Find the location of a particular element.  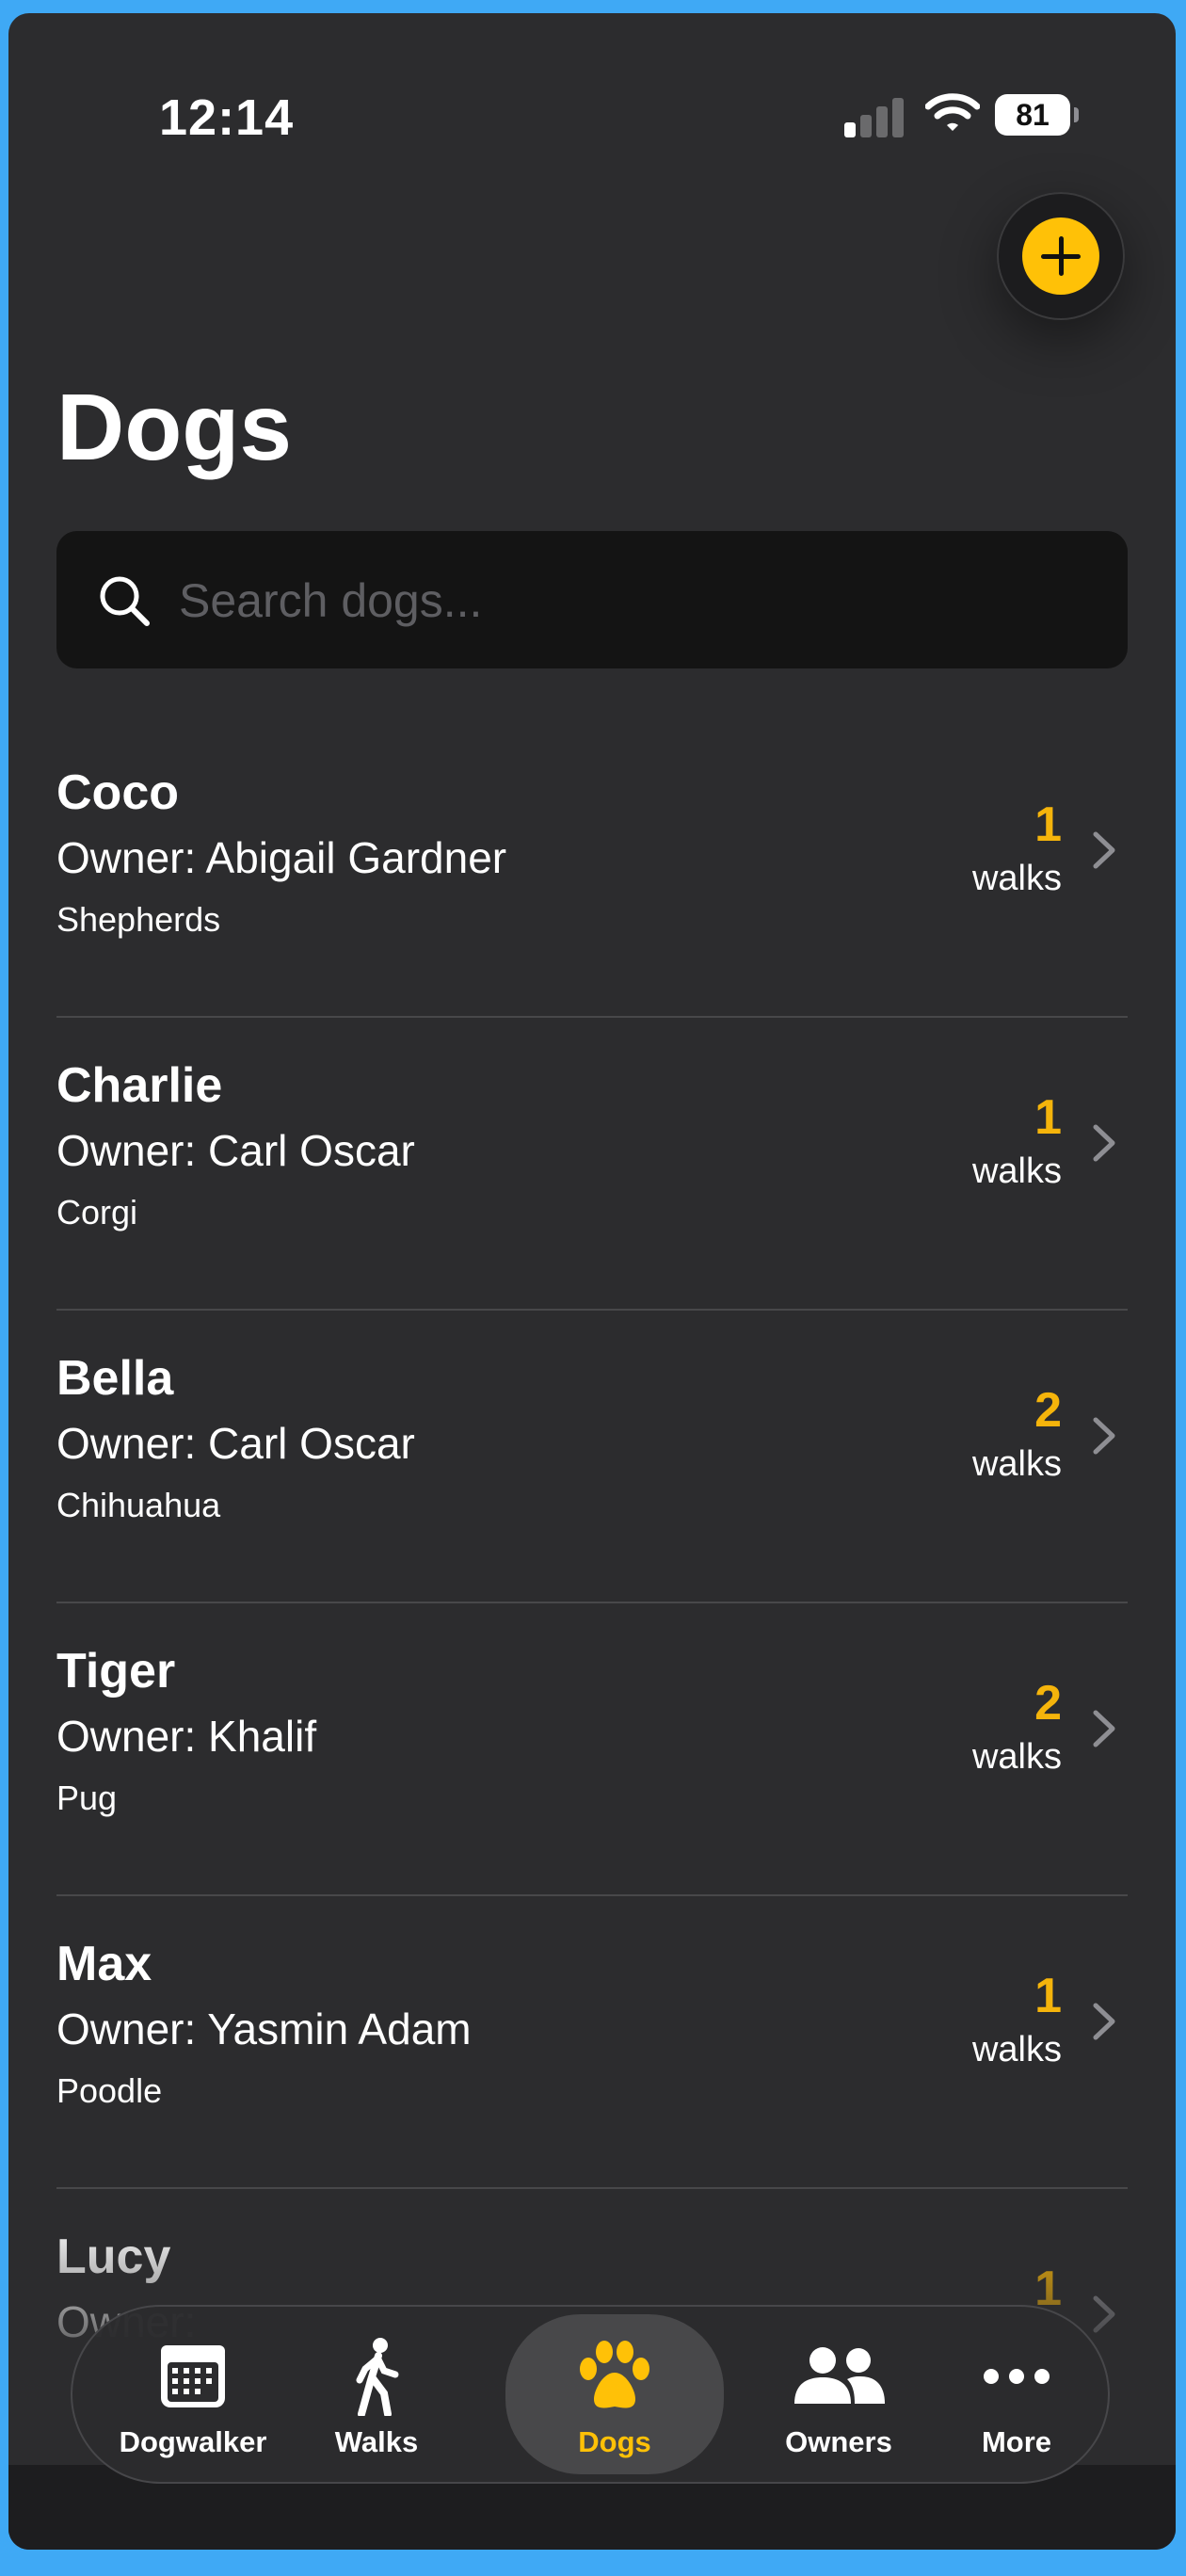

search-icon is located at coordinates (125, 601).